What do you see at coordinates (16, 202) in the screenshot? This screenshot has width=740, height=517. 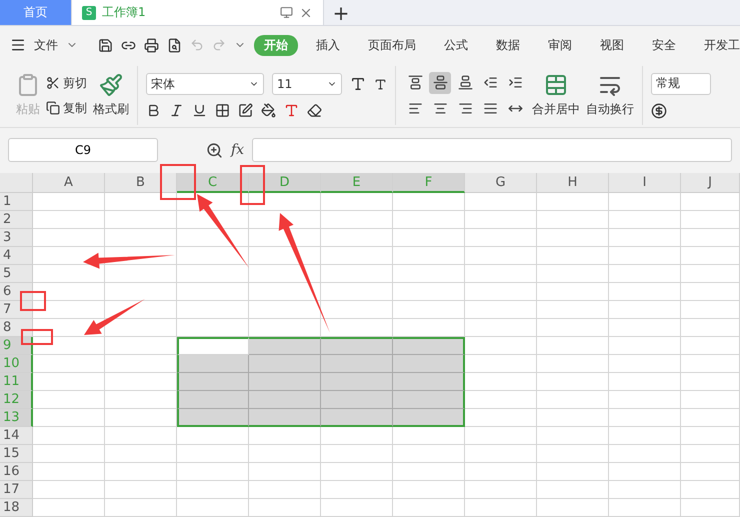 I see `row-header: 1` at bounding box center [16, 202].